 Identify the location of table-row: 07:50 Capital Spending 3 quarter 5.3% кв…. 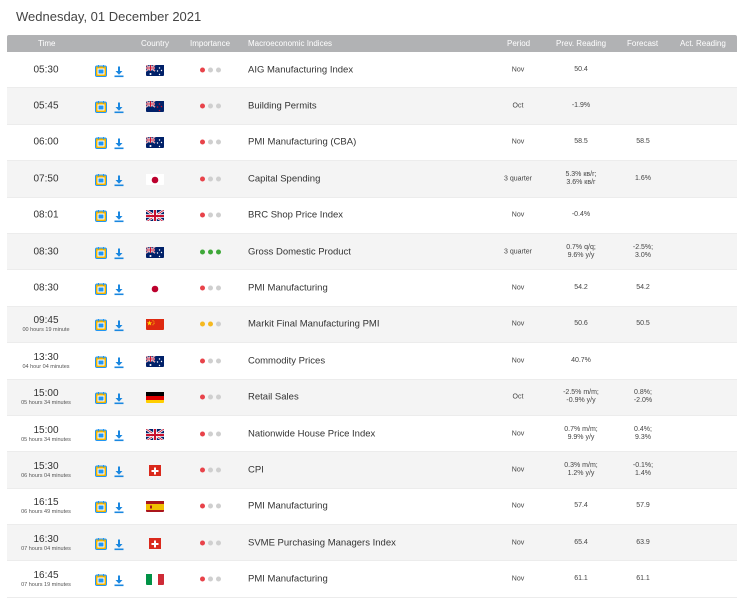
(372, 179).